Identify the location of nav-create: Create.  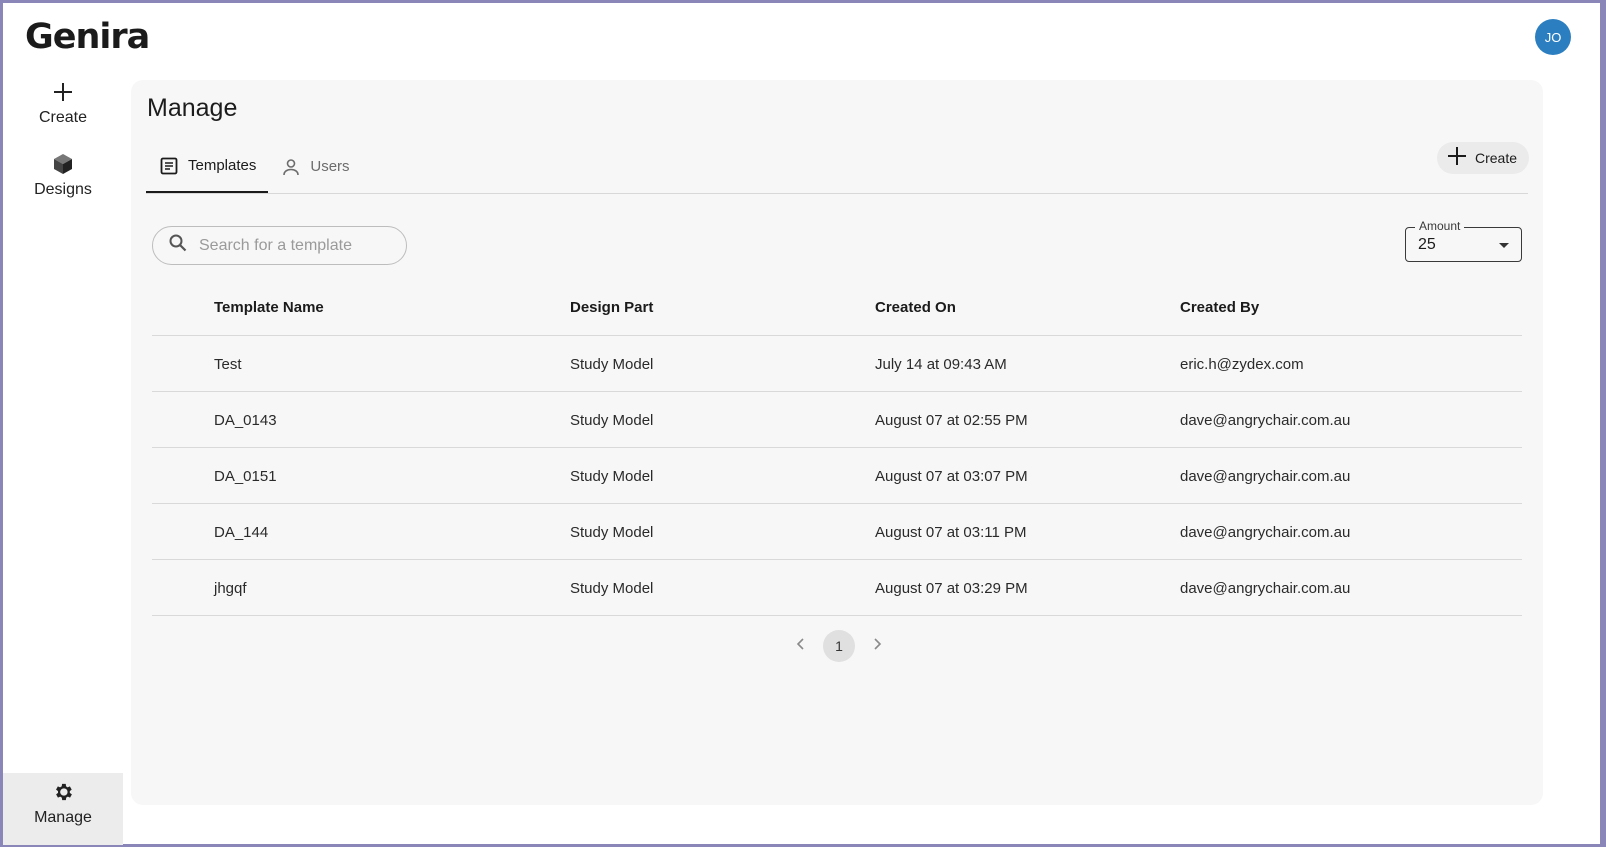
(63, 104).